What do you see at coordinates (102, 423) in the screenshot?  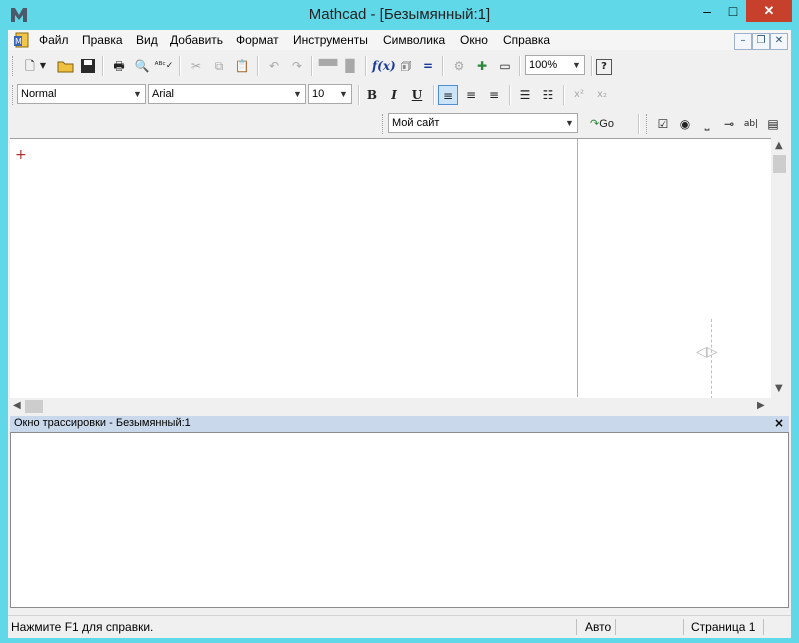 I see `trace-window-title: Окно трассировки - Безымянный:1` at bounding box center [102, 423].